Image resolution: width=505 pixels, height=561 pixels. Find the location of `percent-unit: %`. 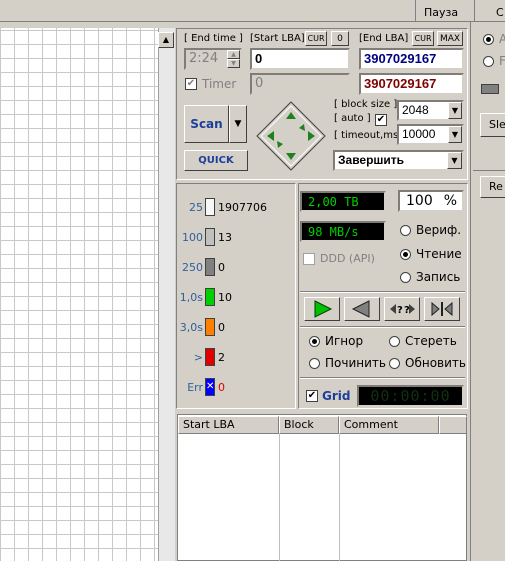

percent-unit: % is located at coordinates (450, 201).